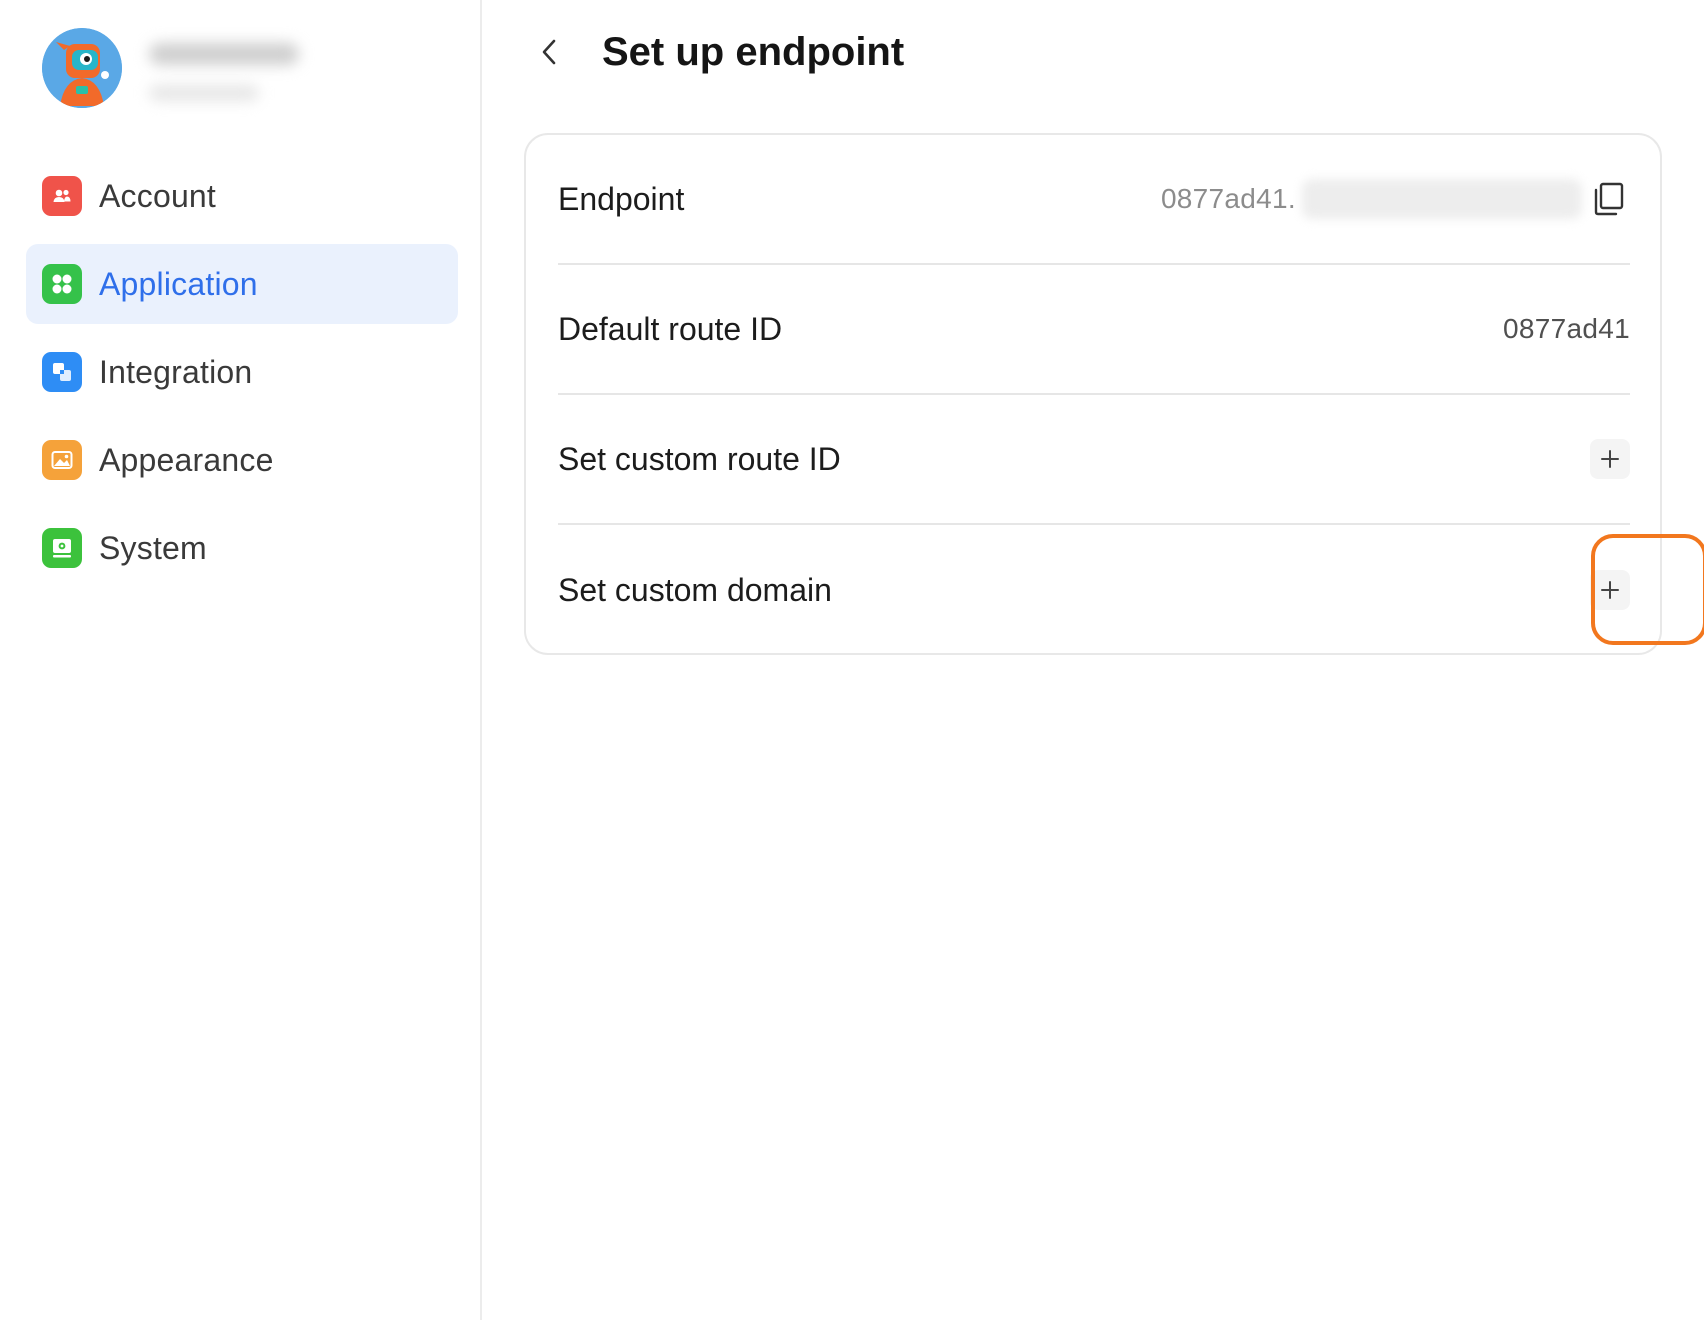 The height and width of the screenshot is (1320, 1704). Describe the element at coordinates (82, 68) in the screenshot. I see `avatar` at that location.